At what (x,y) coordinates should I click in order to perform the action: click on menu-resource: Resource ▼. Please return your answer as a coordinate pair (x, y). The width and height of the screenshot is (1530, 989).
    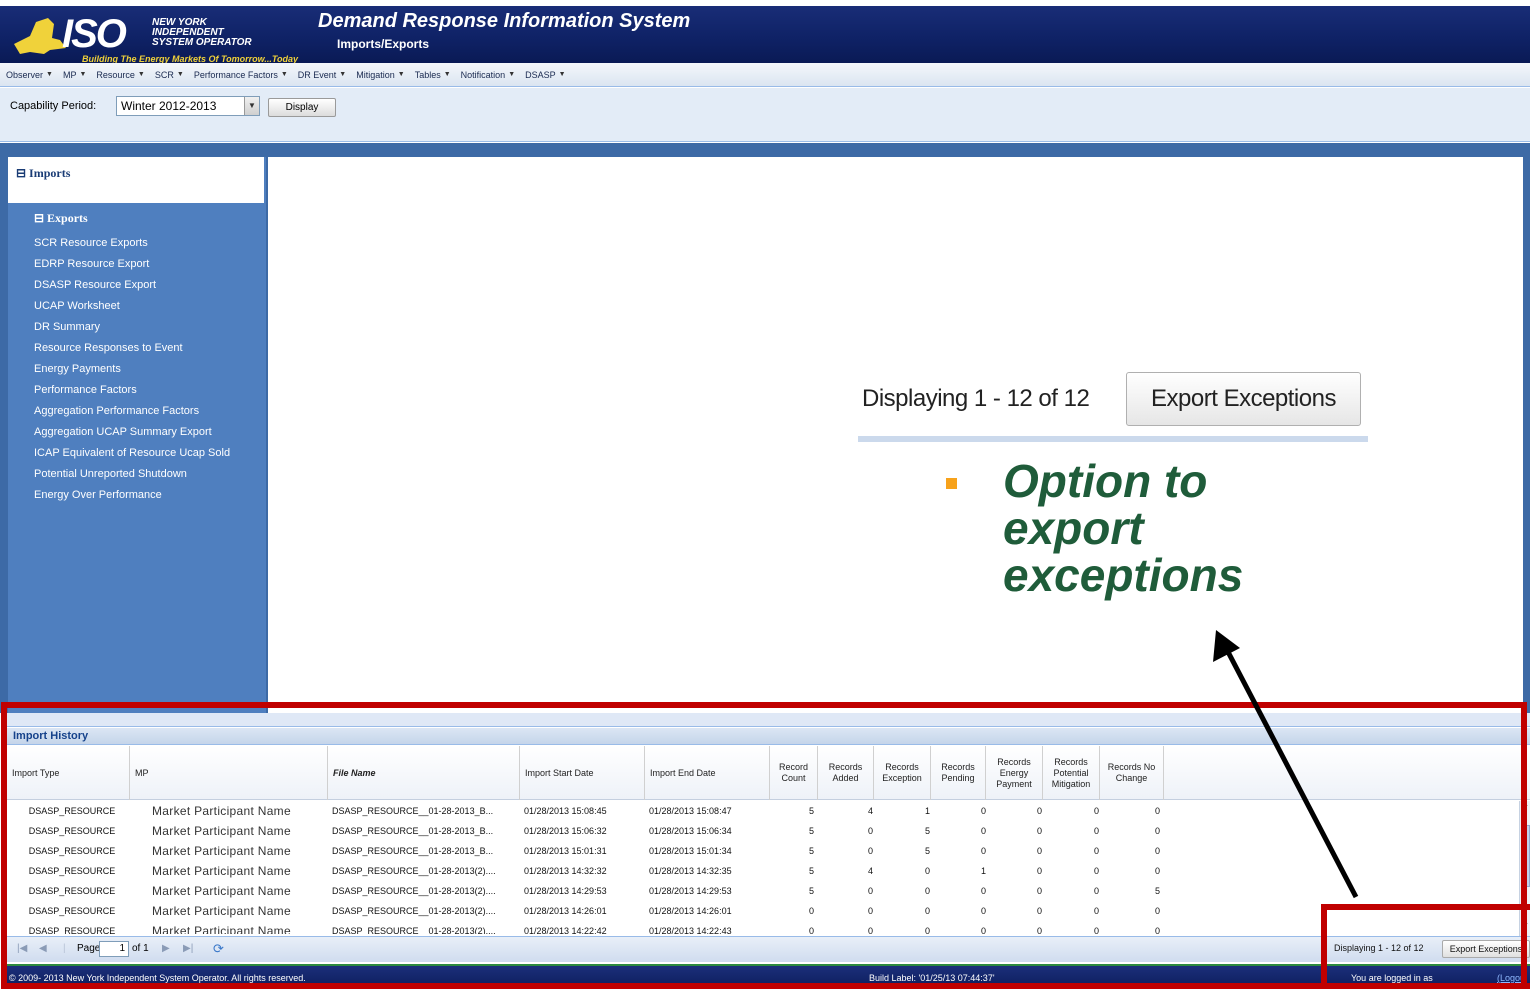
    Looking at the image, I should click on (120, 75).